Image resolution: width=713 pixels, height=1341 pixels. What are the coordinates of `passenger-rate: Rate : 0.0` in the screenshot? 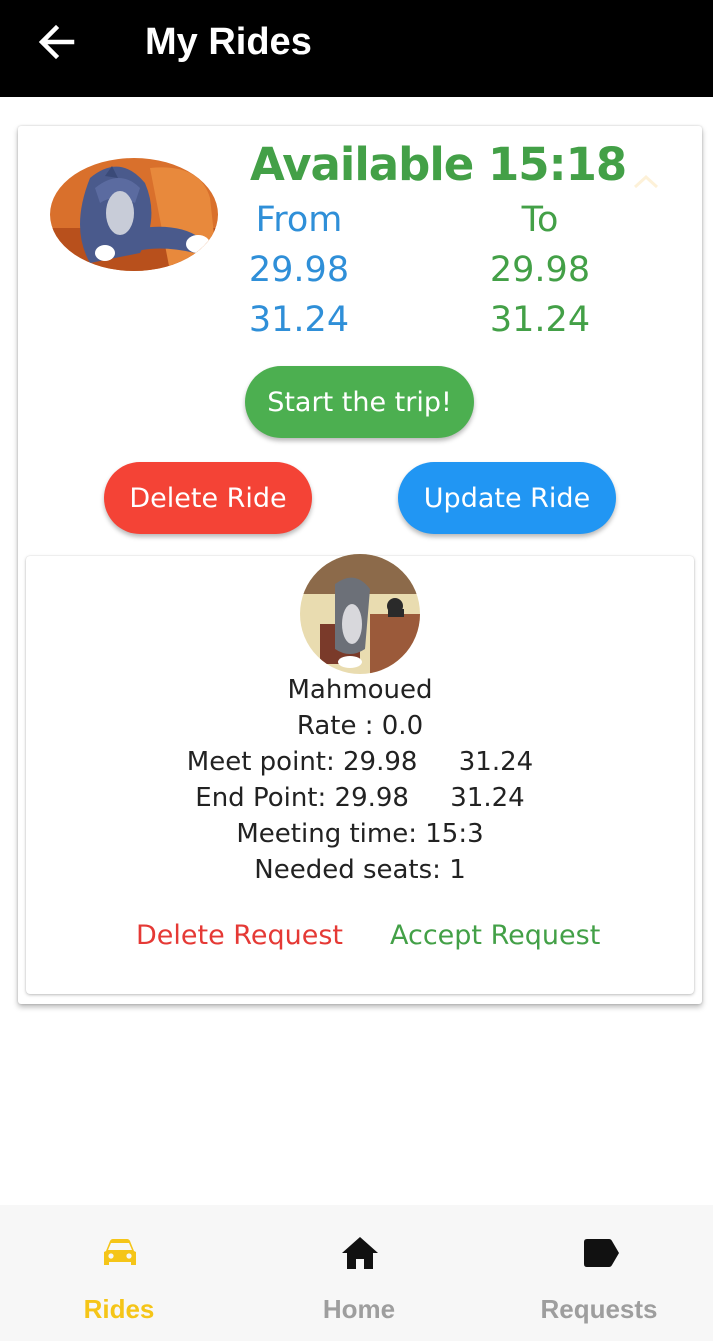 It's located at (360, 726).